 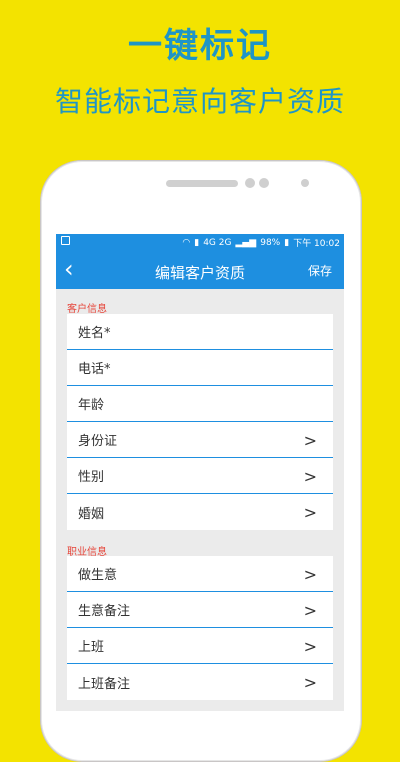 What do you see at coordinates (200, 682) in the screenshot?
I see `employment-note-row: 上班备注 >` at bounding box center [200, 682].